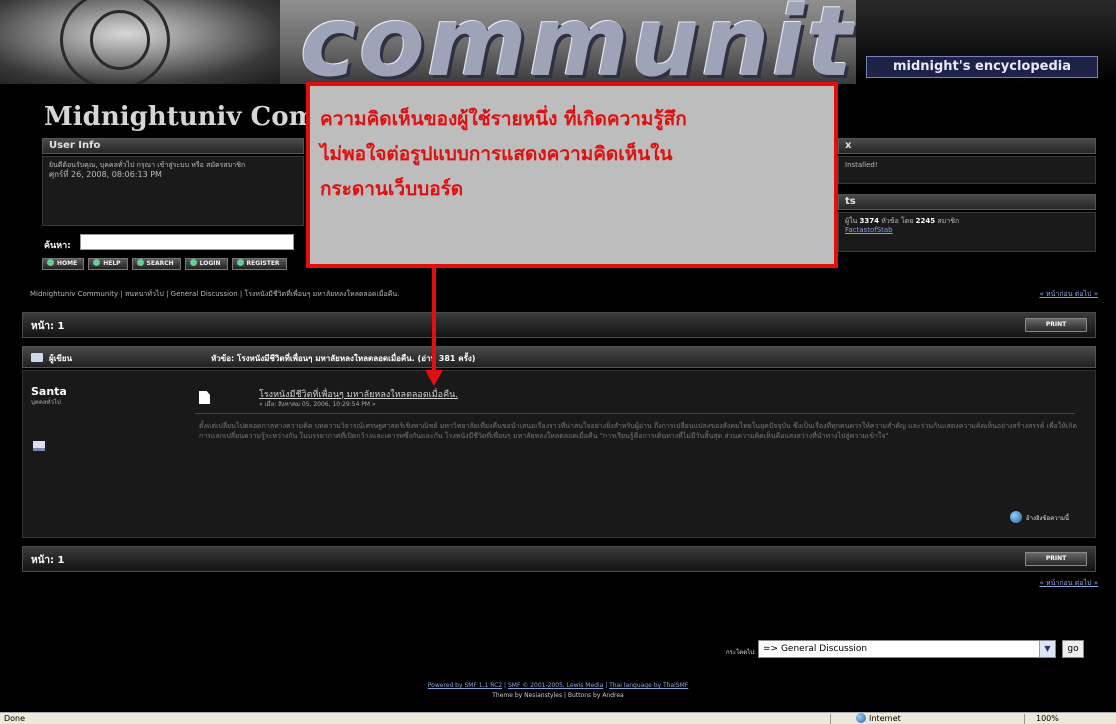 The height and width of the screenshot is (724, 1116). I want to click on page-number-label: หน้า: 1, so click(48, 326).